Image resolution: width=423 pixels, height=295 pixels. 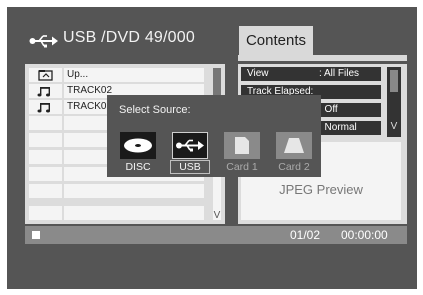 What do you see at coordinates (305, 235) in the screenshot?
I see `page-indicator: 01/02` at bounding box center [305, 235].